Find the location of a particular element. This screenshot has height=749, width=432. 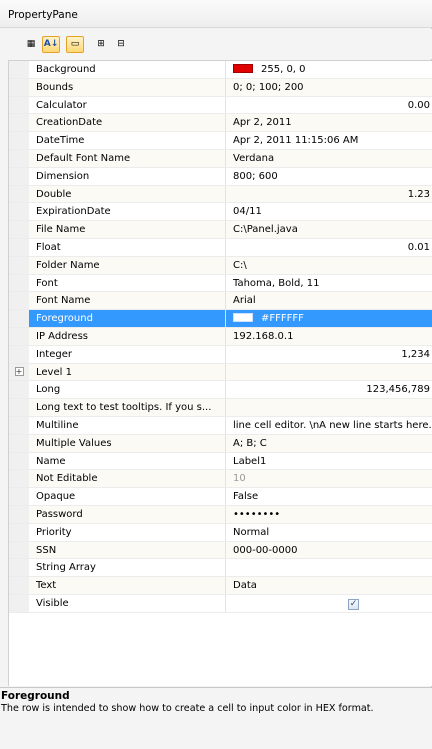

property-value-text: 800; 600 is located at coordinates (255, 176).